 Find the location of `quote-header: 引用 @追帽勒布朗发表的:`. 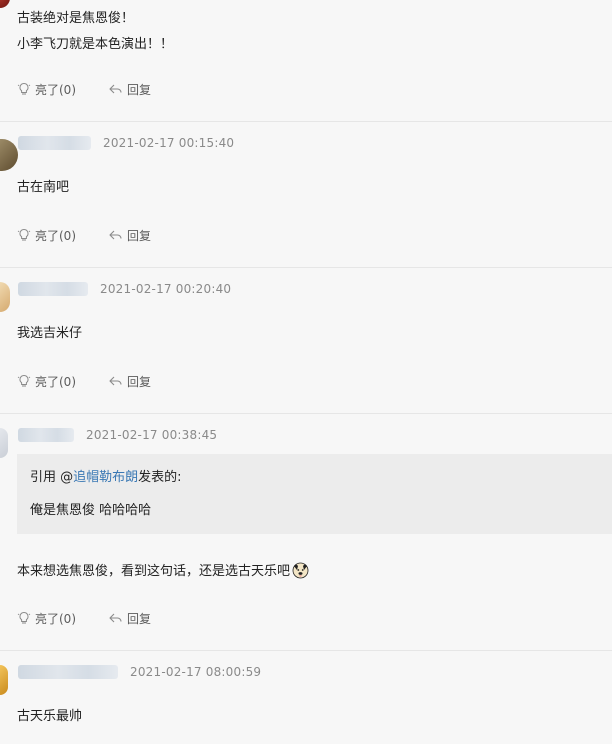

quote-header: 引用 @追帽勒布朗发表的: is located at coordinates (106, 475).